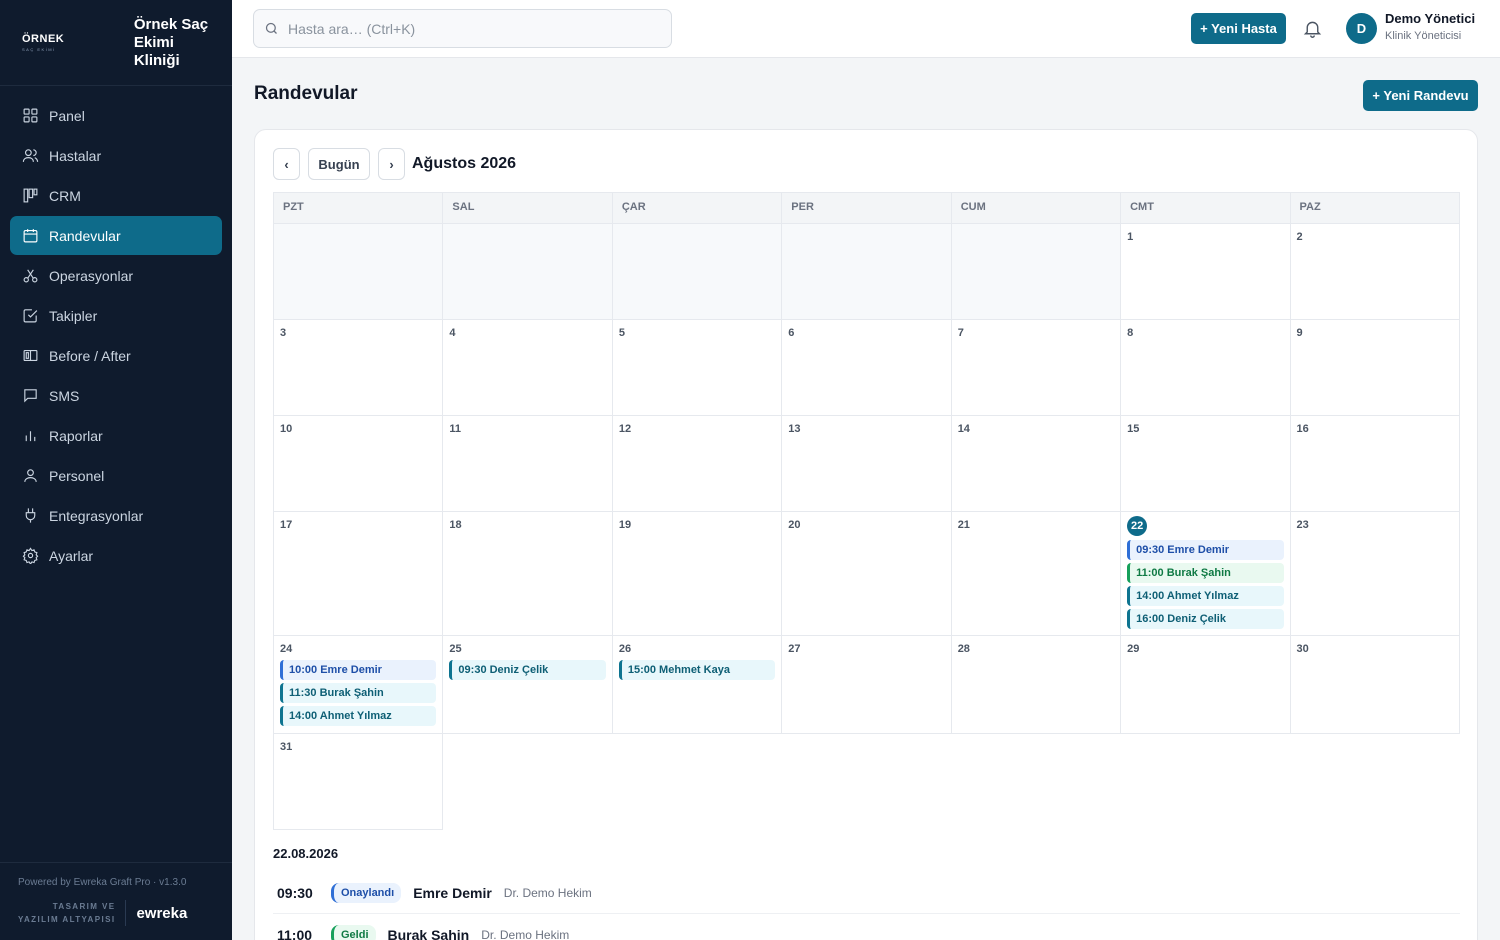 The height and width of the screenshot is (940, 1500). I want to click on calendar-event: 11:00 Burak Şahin, so click(1205, 573).